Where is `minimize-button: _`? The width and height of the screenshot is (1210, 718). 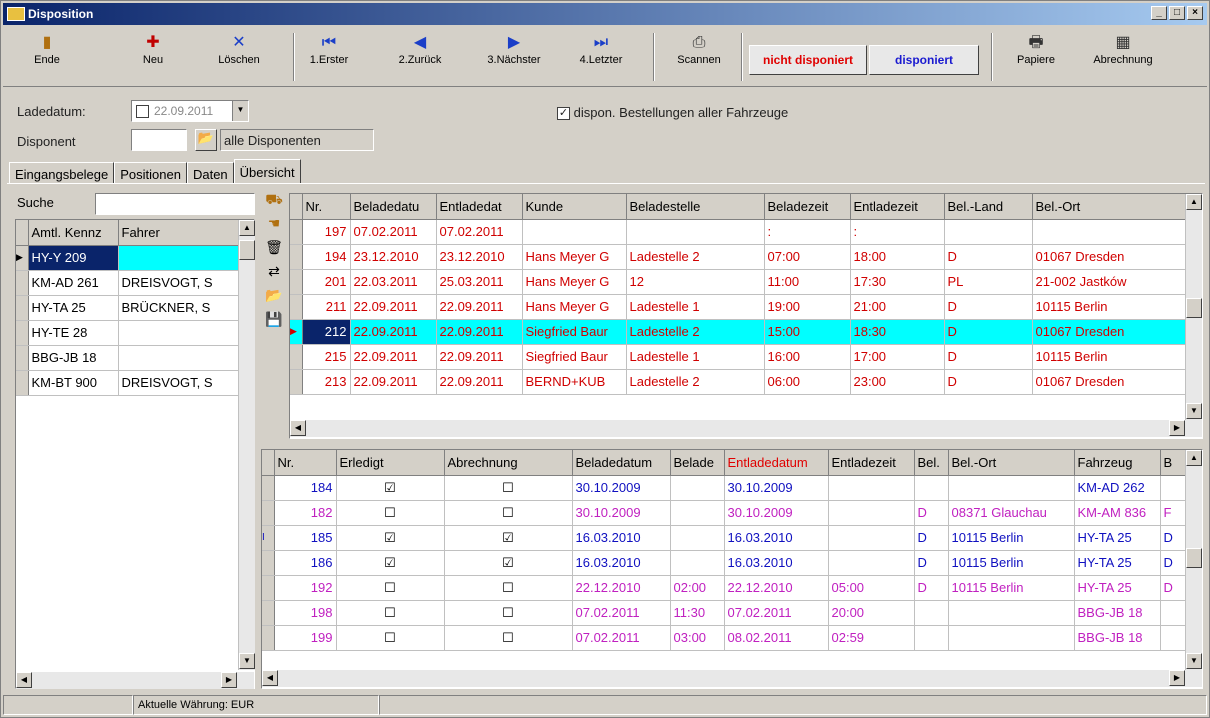 minimize-button: _ is located at coordinates (1159, 13).